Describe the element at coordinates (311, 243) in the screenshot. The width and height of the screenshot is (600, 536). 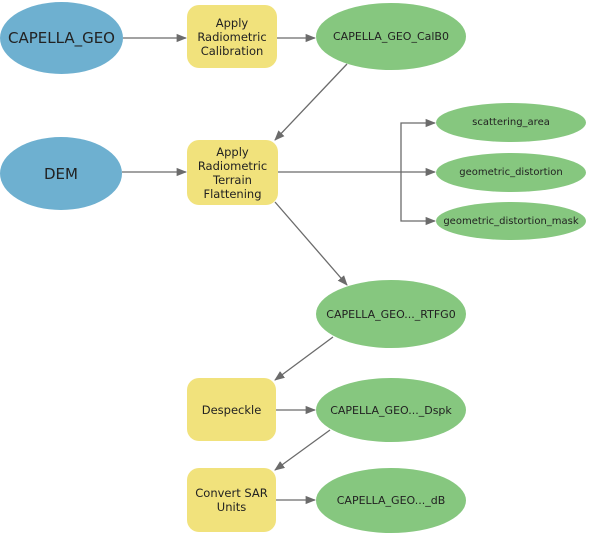
I see `edge-rtf-to-rtfg0` at that location.